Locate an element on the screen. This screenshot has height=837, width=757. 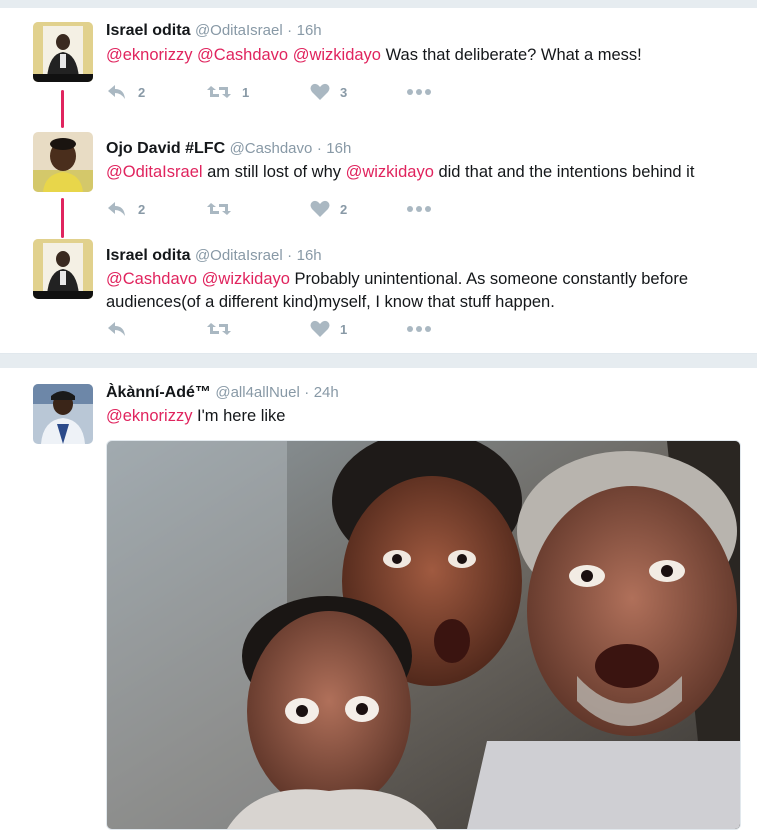
user-handle: @Cashdavo is located at coordinates (271, 148).